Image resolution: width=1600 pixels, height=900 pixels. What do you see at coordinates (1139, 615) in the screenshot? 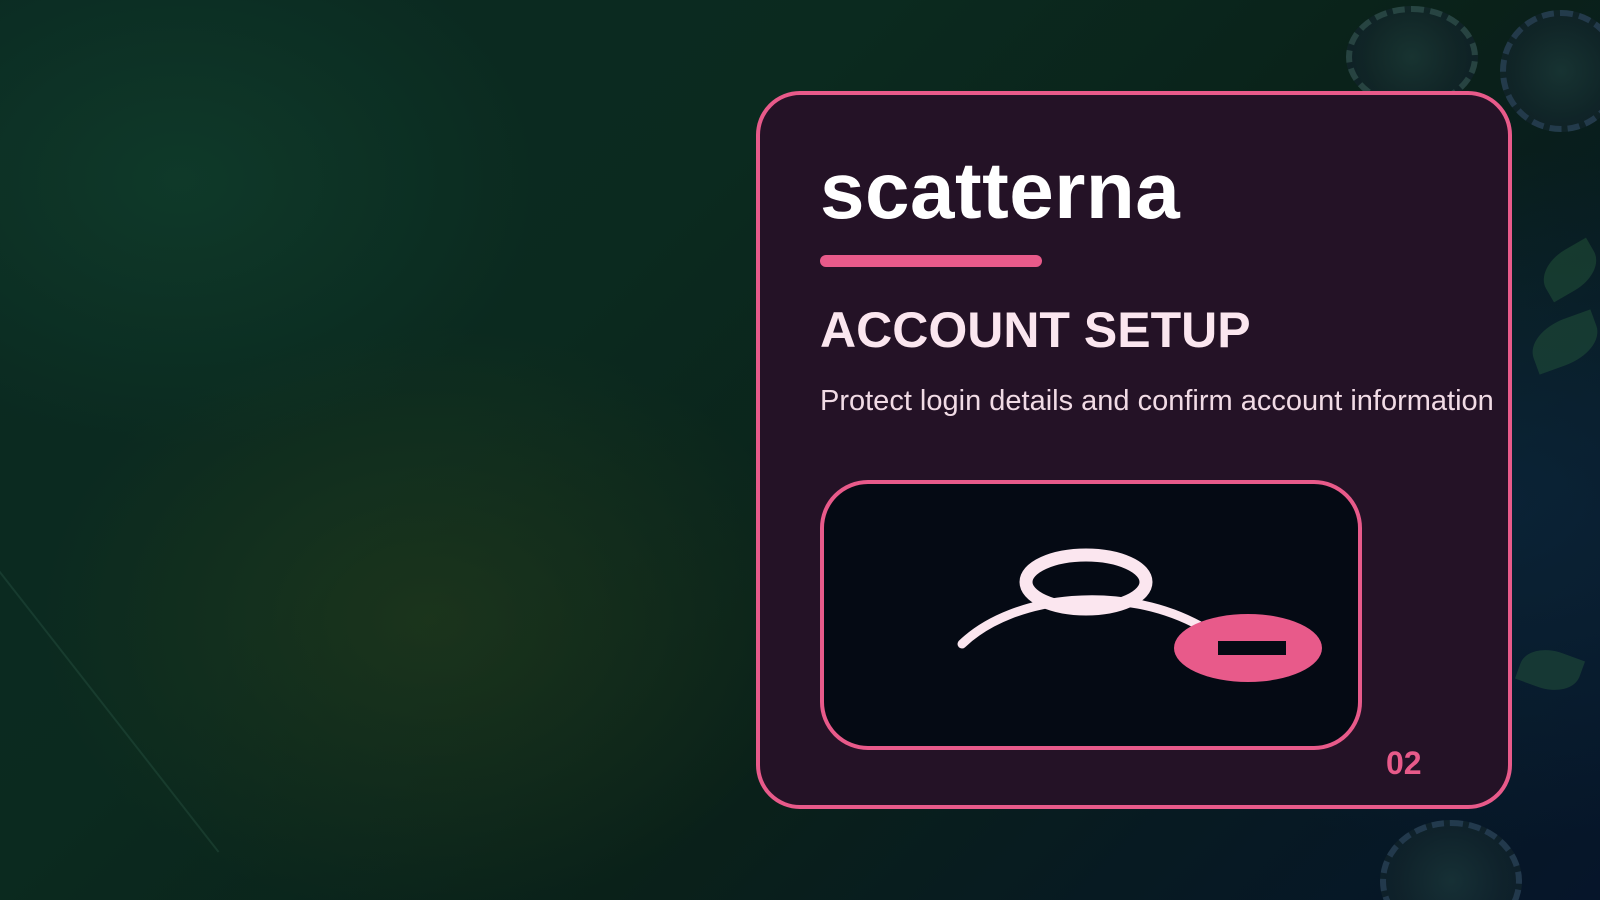
I see `user-with-lock-icon` at bounding box center [1139, 615].